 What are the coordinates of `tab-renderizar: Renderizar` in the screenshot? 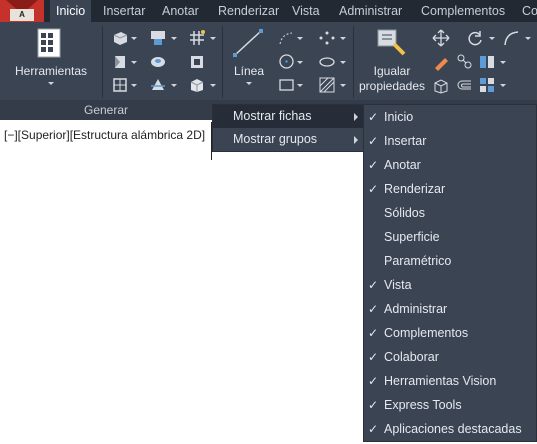 It's located at (248, 11).